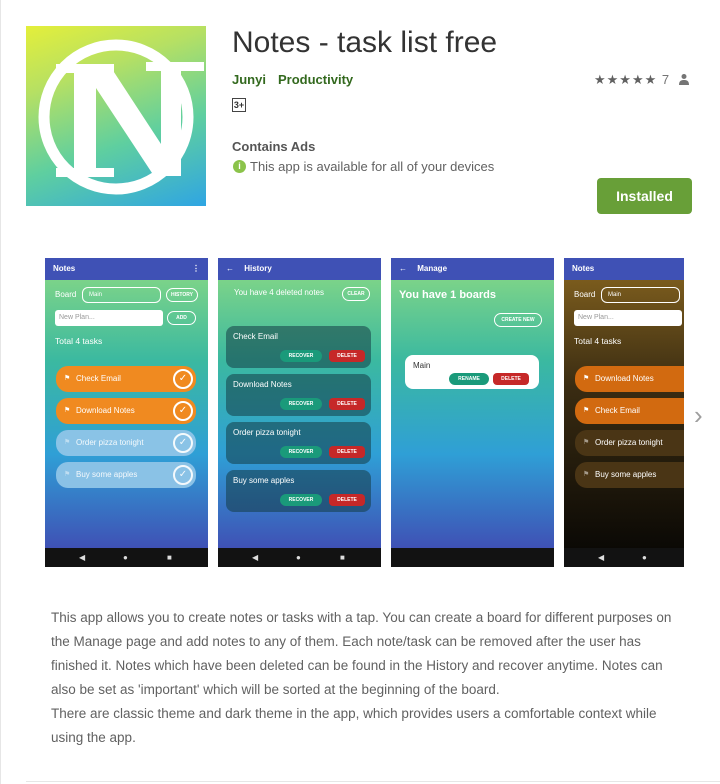 Image resolution: width=720 pixels, height=784 pixels. What do you see at coordinates (279, 292) in the screenshot?
I see `deleted-count-text: You have 4 deleted notes` at bounding box center [279, 292].